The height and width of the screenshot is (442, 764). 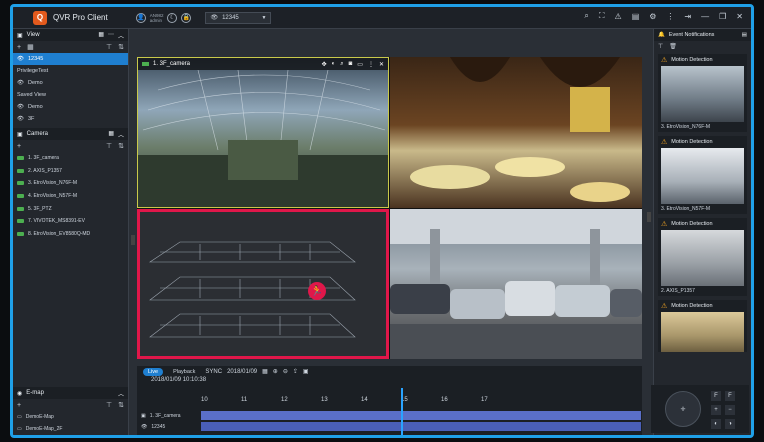 I want to click on event-panel-header: 🔔 Event Notifications ▤, so click(x=702, y=35).